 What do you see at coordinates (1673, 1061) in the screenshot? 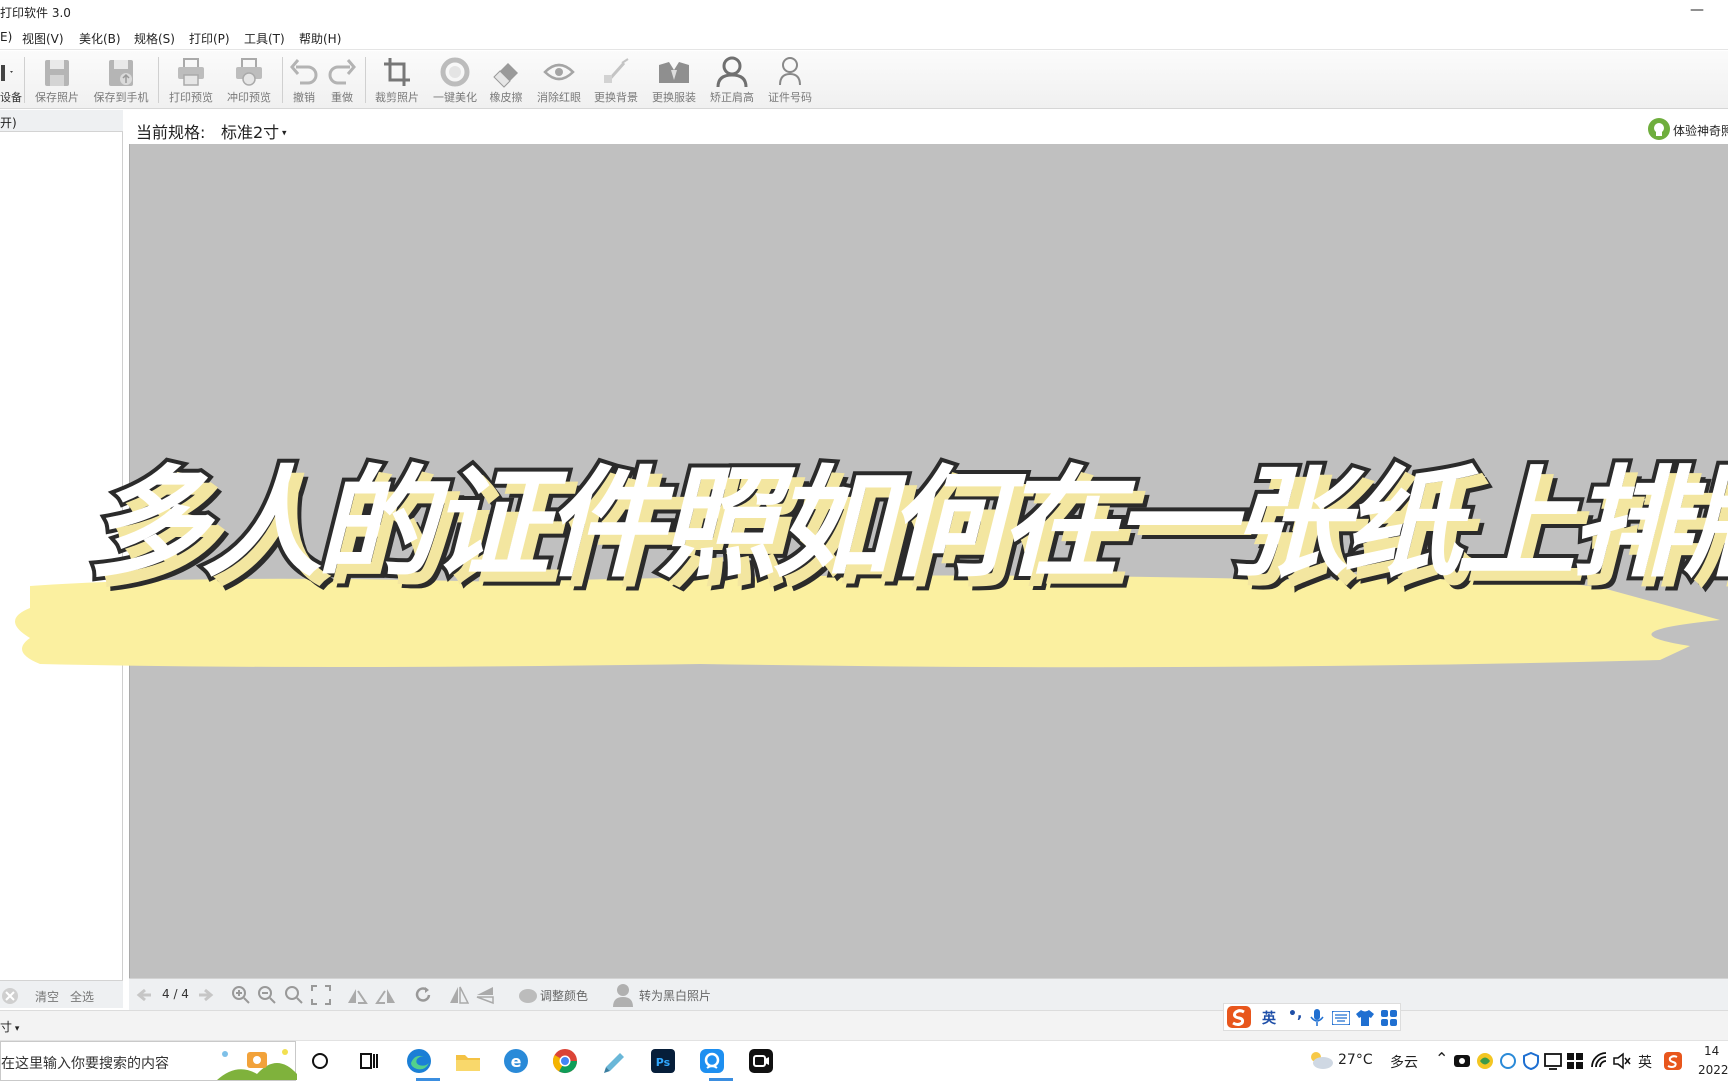
I see `sogou-tray-icon` at bounding box center [1673, 1061].